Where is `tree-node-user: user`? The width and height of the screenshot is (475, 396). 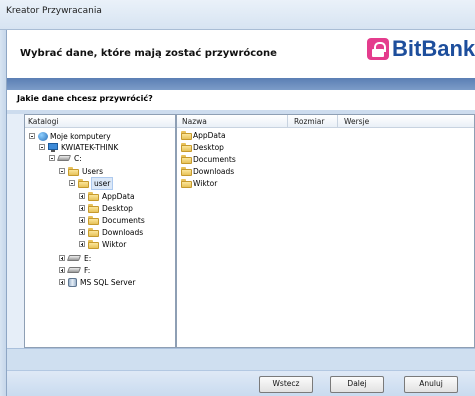 tree-node-user: user is located at coordinates (99, 183).